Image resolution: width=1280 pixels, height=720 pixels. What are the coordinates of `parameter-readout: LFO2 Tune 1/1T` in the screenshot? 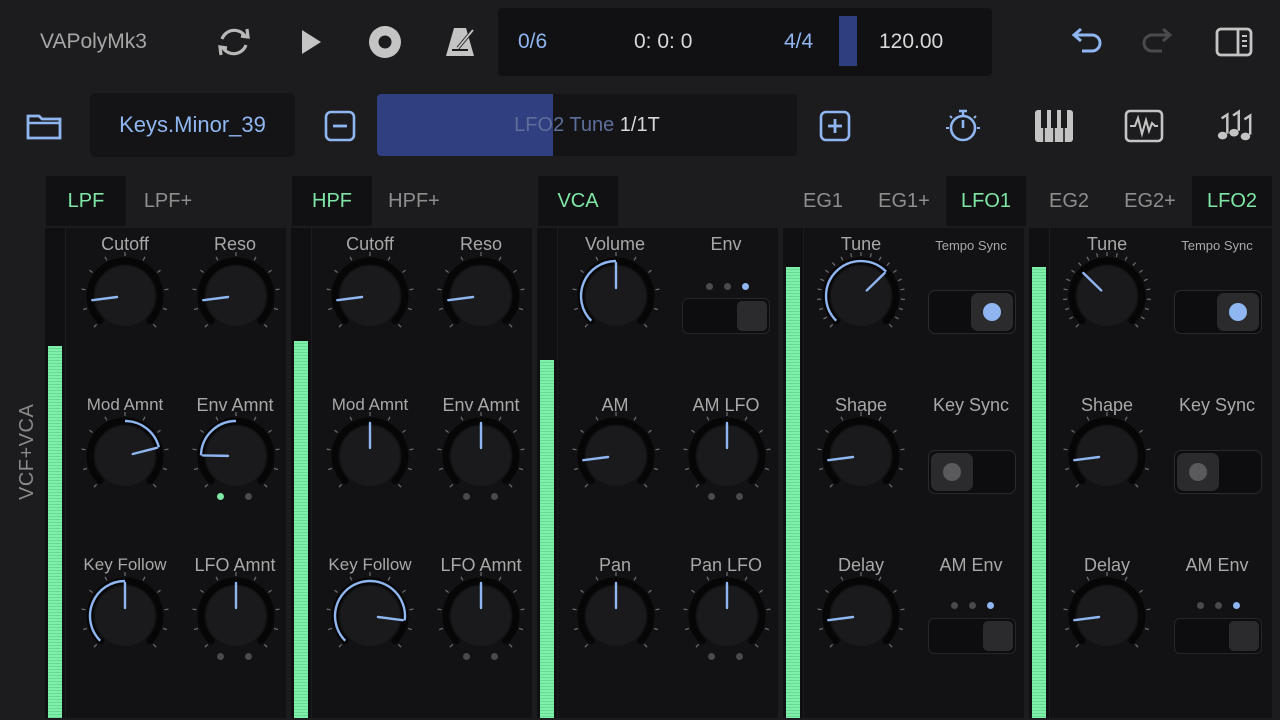 It's located at (587, 125).